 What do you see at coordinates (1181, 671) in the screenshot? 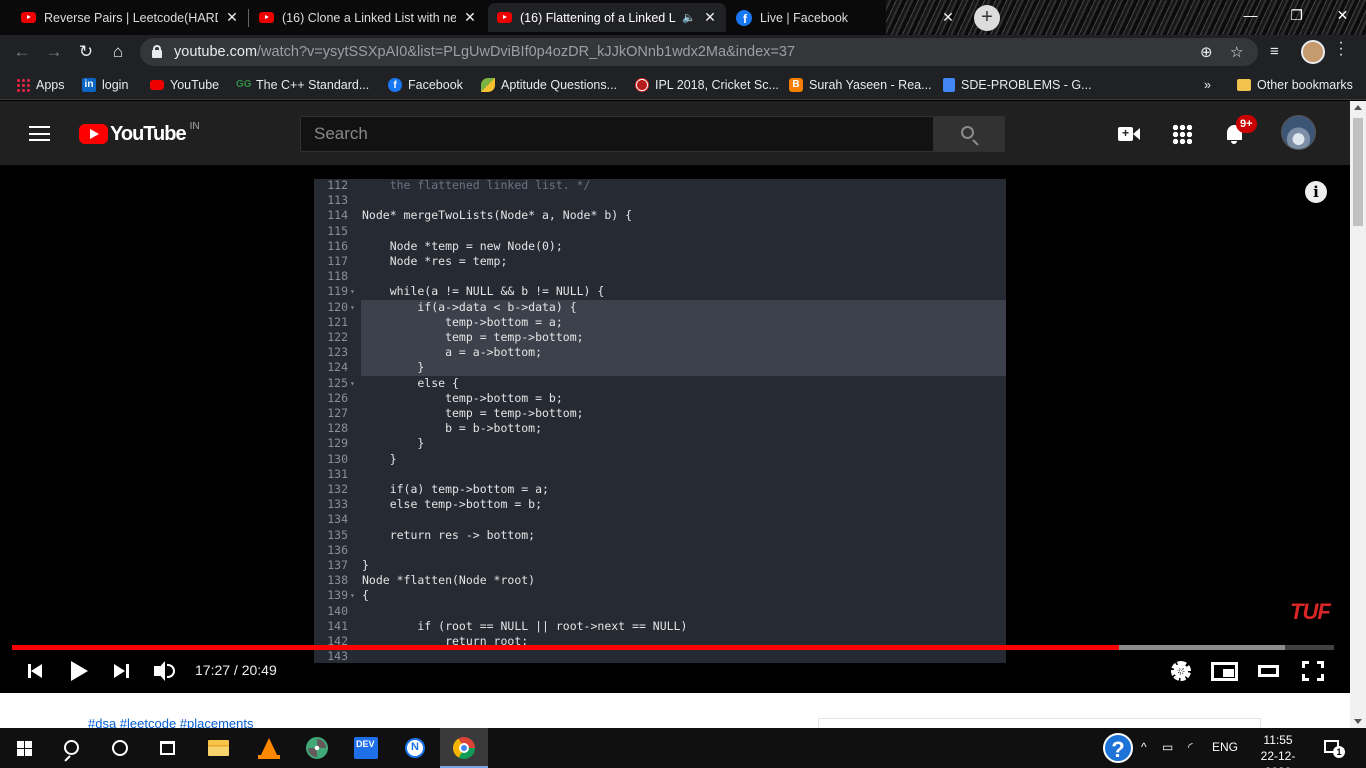
I see `settings-gear-icon` at bounding box center [1181, 671].